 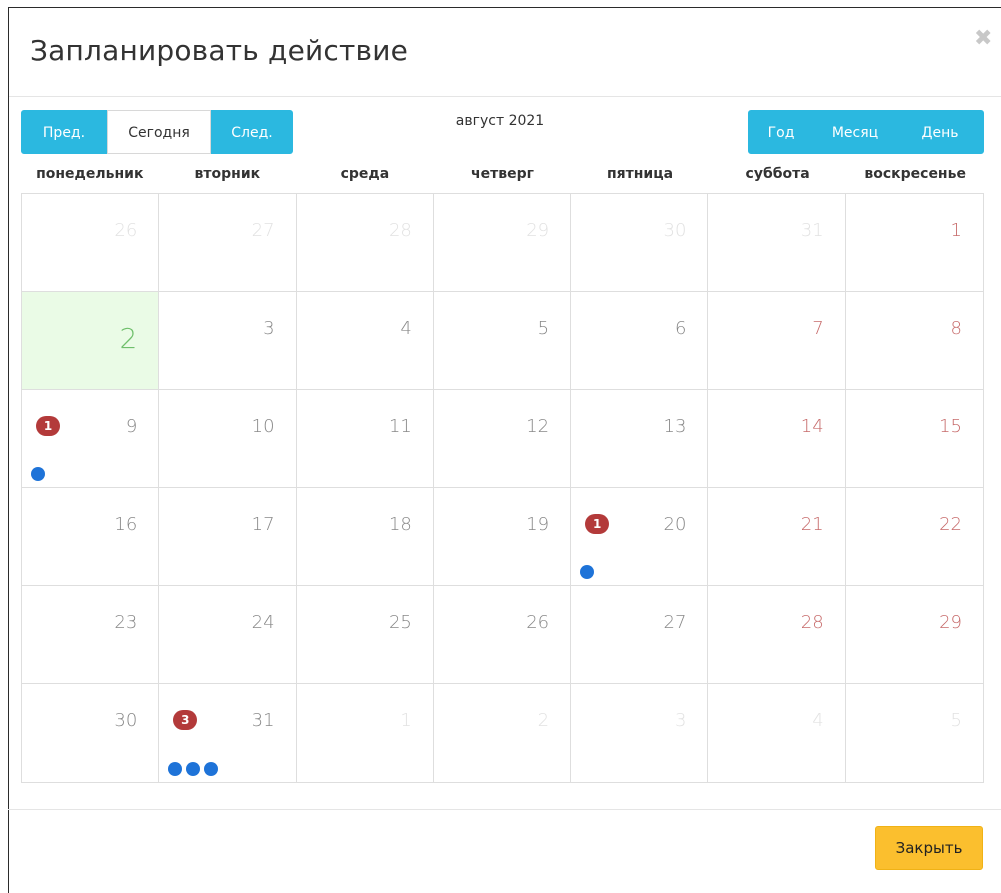 I want to click on modal-header: Запланировать действие ✖, so click(x=505, y=52).